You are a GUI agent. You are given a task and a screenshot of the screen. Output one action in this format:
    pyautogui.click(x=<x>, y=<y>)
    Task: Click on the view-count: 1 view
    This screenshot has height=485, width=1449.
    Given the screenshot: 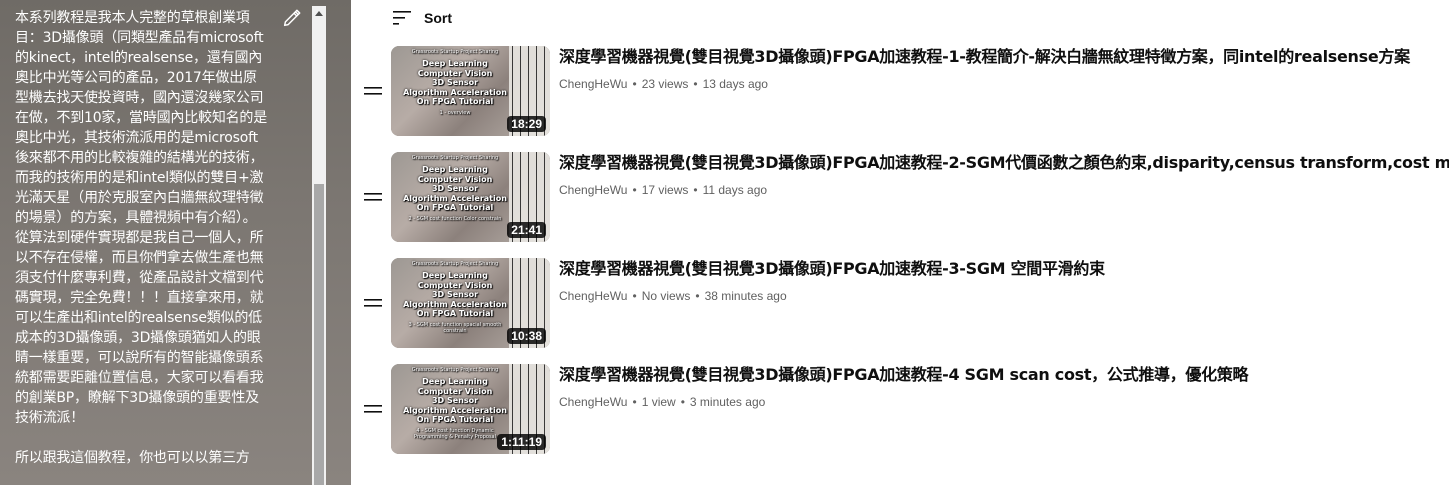 What is the action you would take?
    pyautogui.click(x=658, y=402)
    